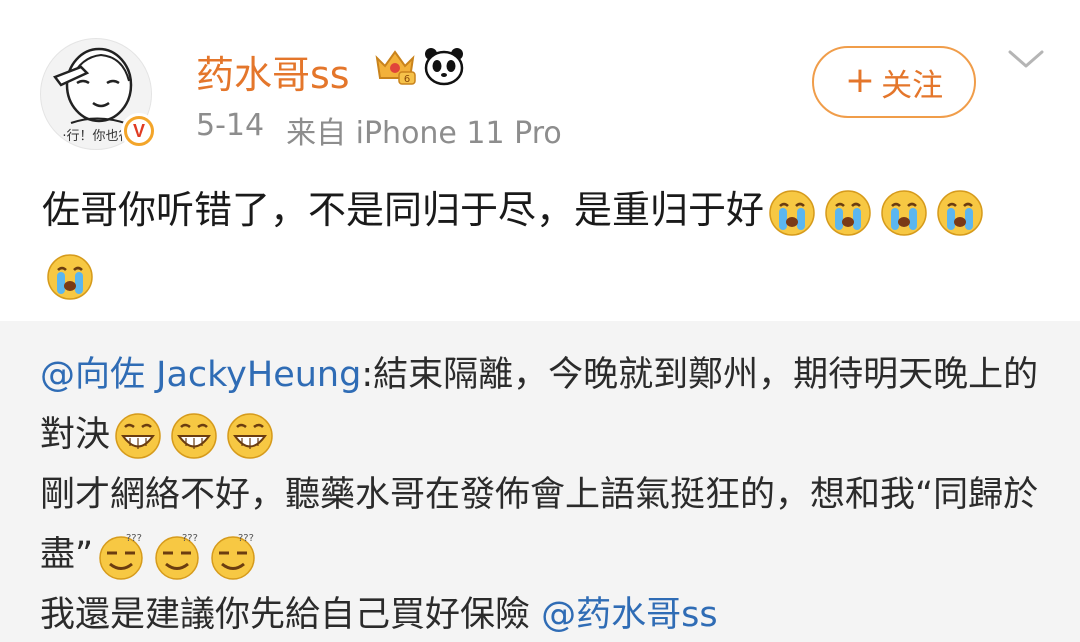  Describe the element at coordinates (403, 210) in the screenshot. I see `post-text: 佐哥你听错了，不是同归于尽，是重归于好` at that location.